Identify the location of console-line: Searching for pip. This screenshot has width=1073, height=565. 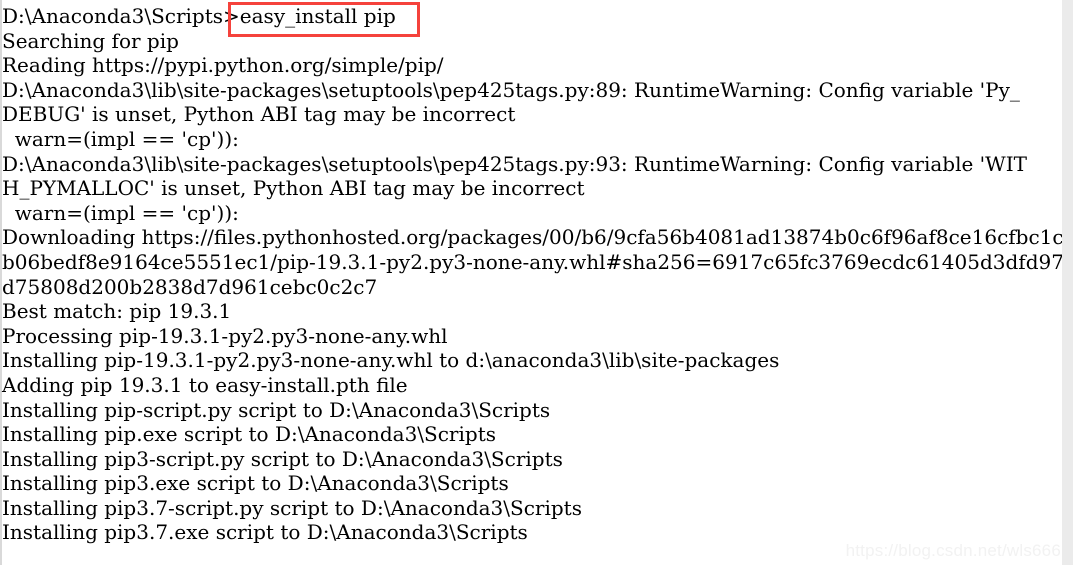
(90, 40).